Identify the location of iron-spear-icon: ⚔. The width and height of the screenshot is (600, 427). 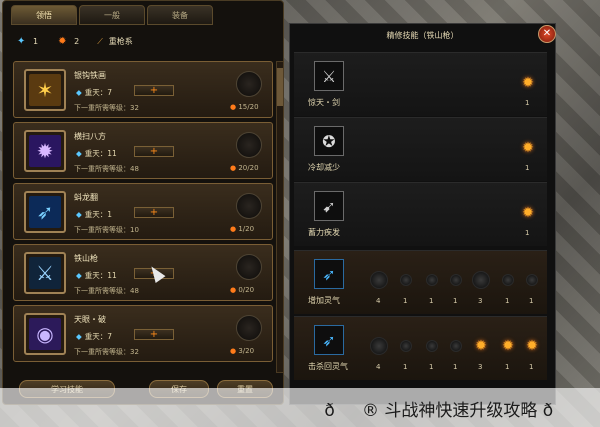
(45, 273).